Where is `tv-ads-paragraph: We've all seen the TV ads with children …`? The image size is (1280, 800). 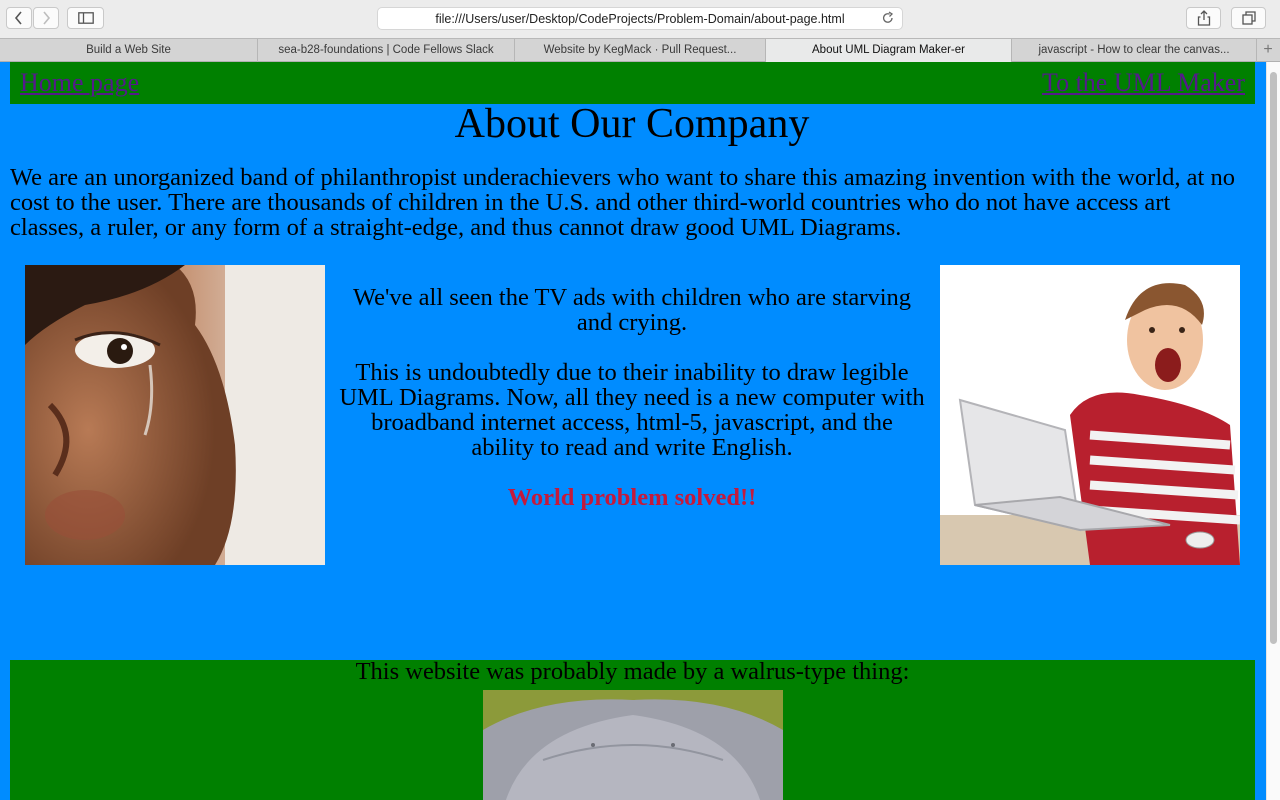 tv-ads-paragraph: We've all seen the TV ads with children … is located at coordinates (632, 310).